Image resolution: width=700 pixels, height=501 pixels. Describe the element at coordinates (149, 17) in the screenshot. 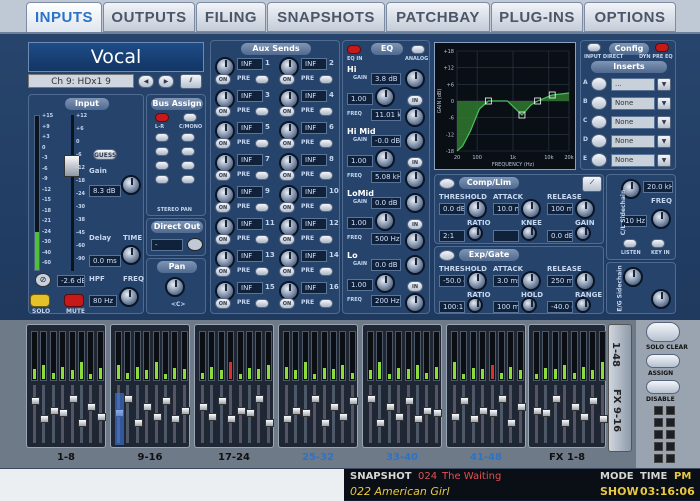

I see `tab-outputs: OUTPUTS` at that location.